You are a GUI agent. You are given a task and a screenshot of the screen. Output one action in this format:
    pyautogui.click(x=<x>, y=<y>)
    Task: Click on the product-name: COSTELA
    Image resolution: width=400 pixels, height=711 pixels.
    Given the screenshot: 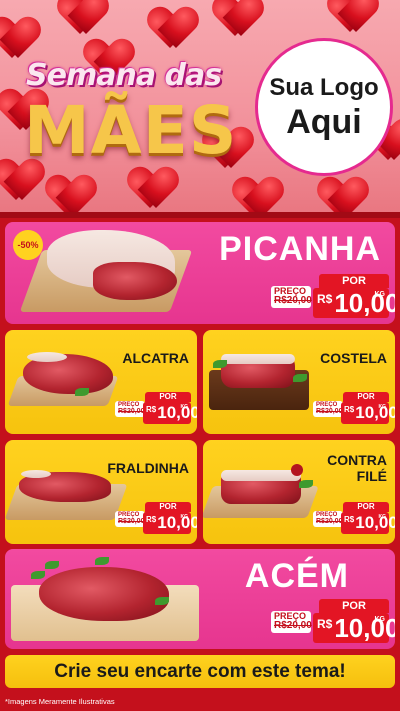 What is the action you would take?
    pyautogui.click(x=353, y=358)
    